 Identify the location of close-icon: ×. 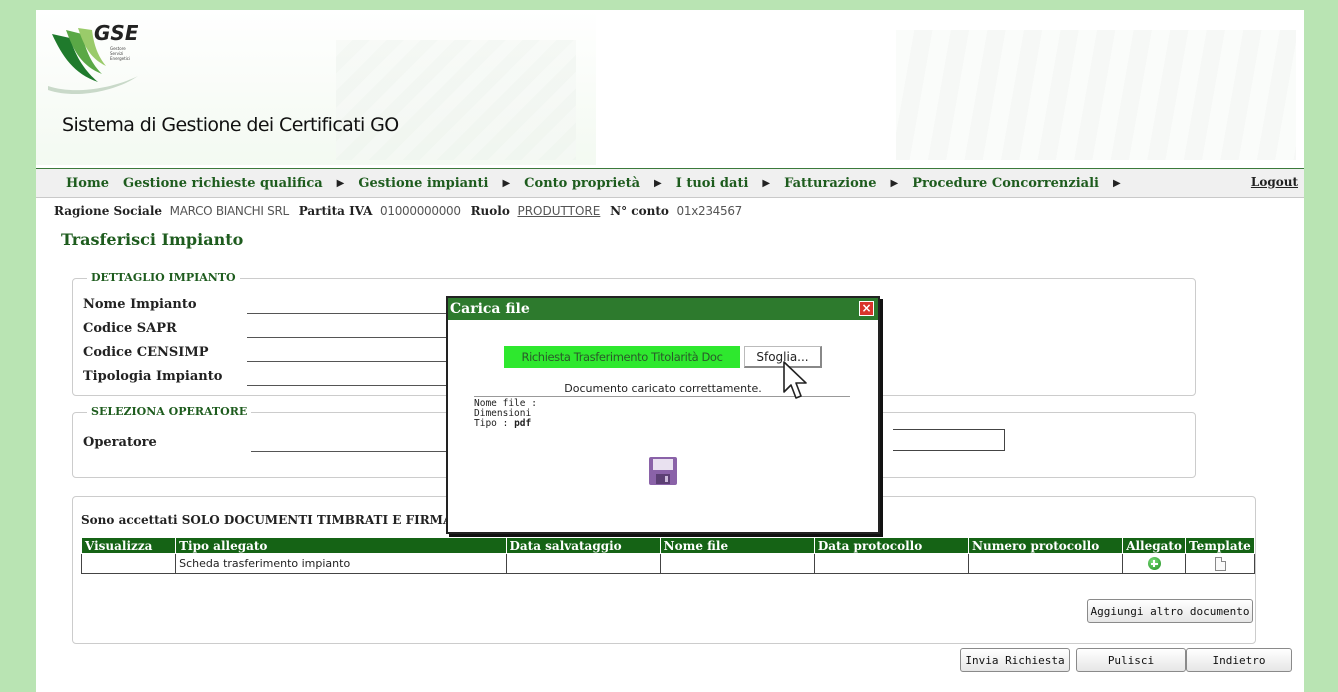
(866, 308).